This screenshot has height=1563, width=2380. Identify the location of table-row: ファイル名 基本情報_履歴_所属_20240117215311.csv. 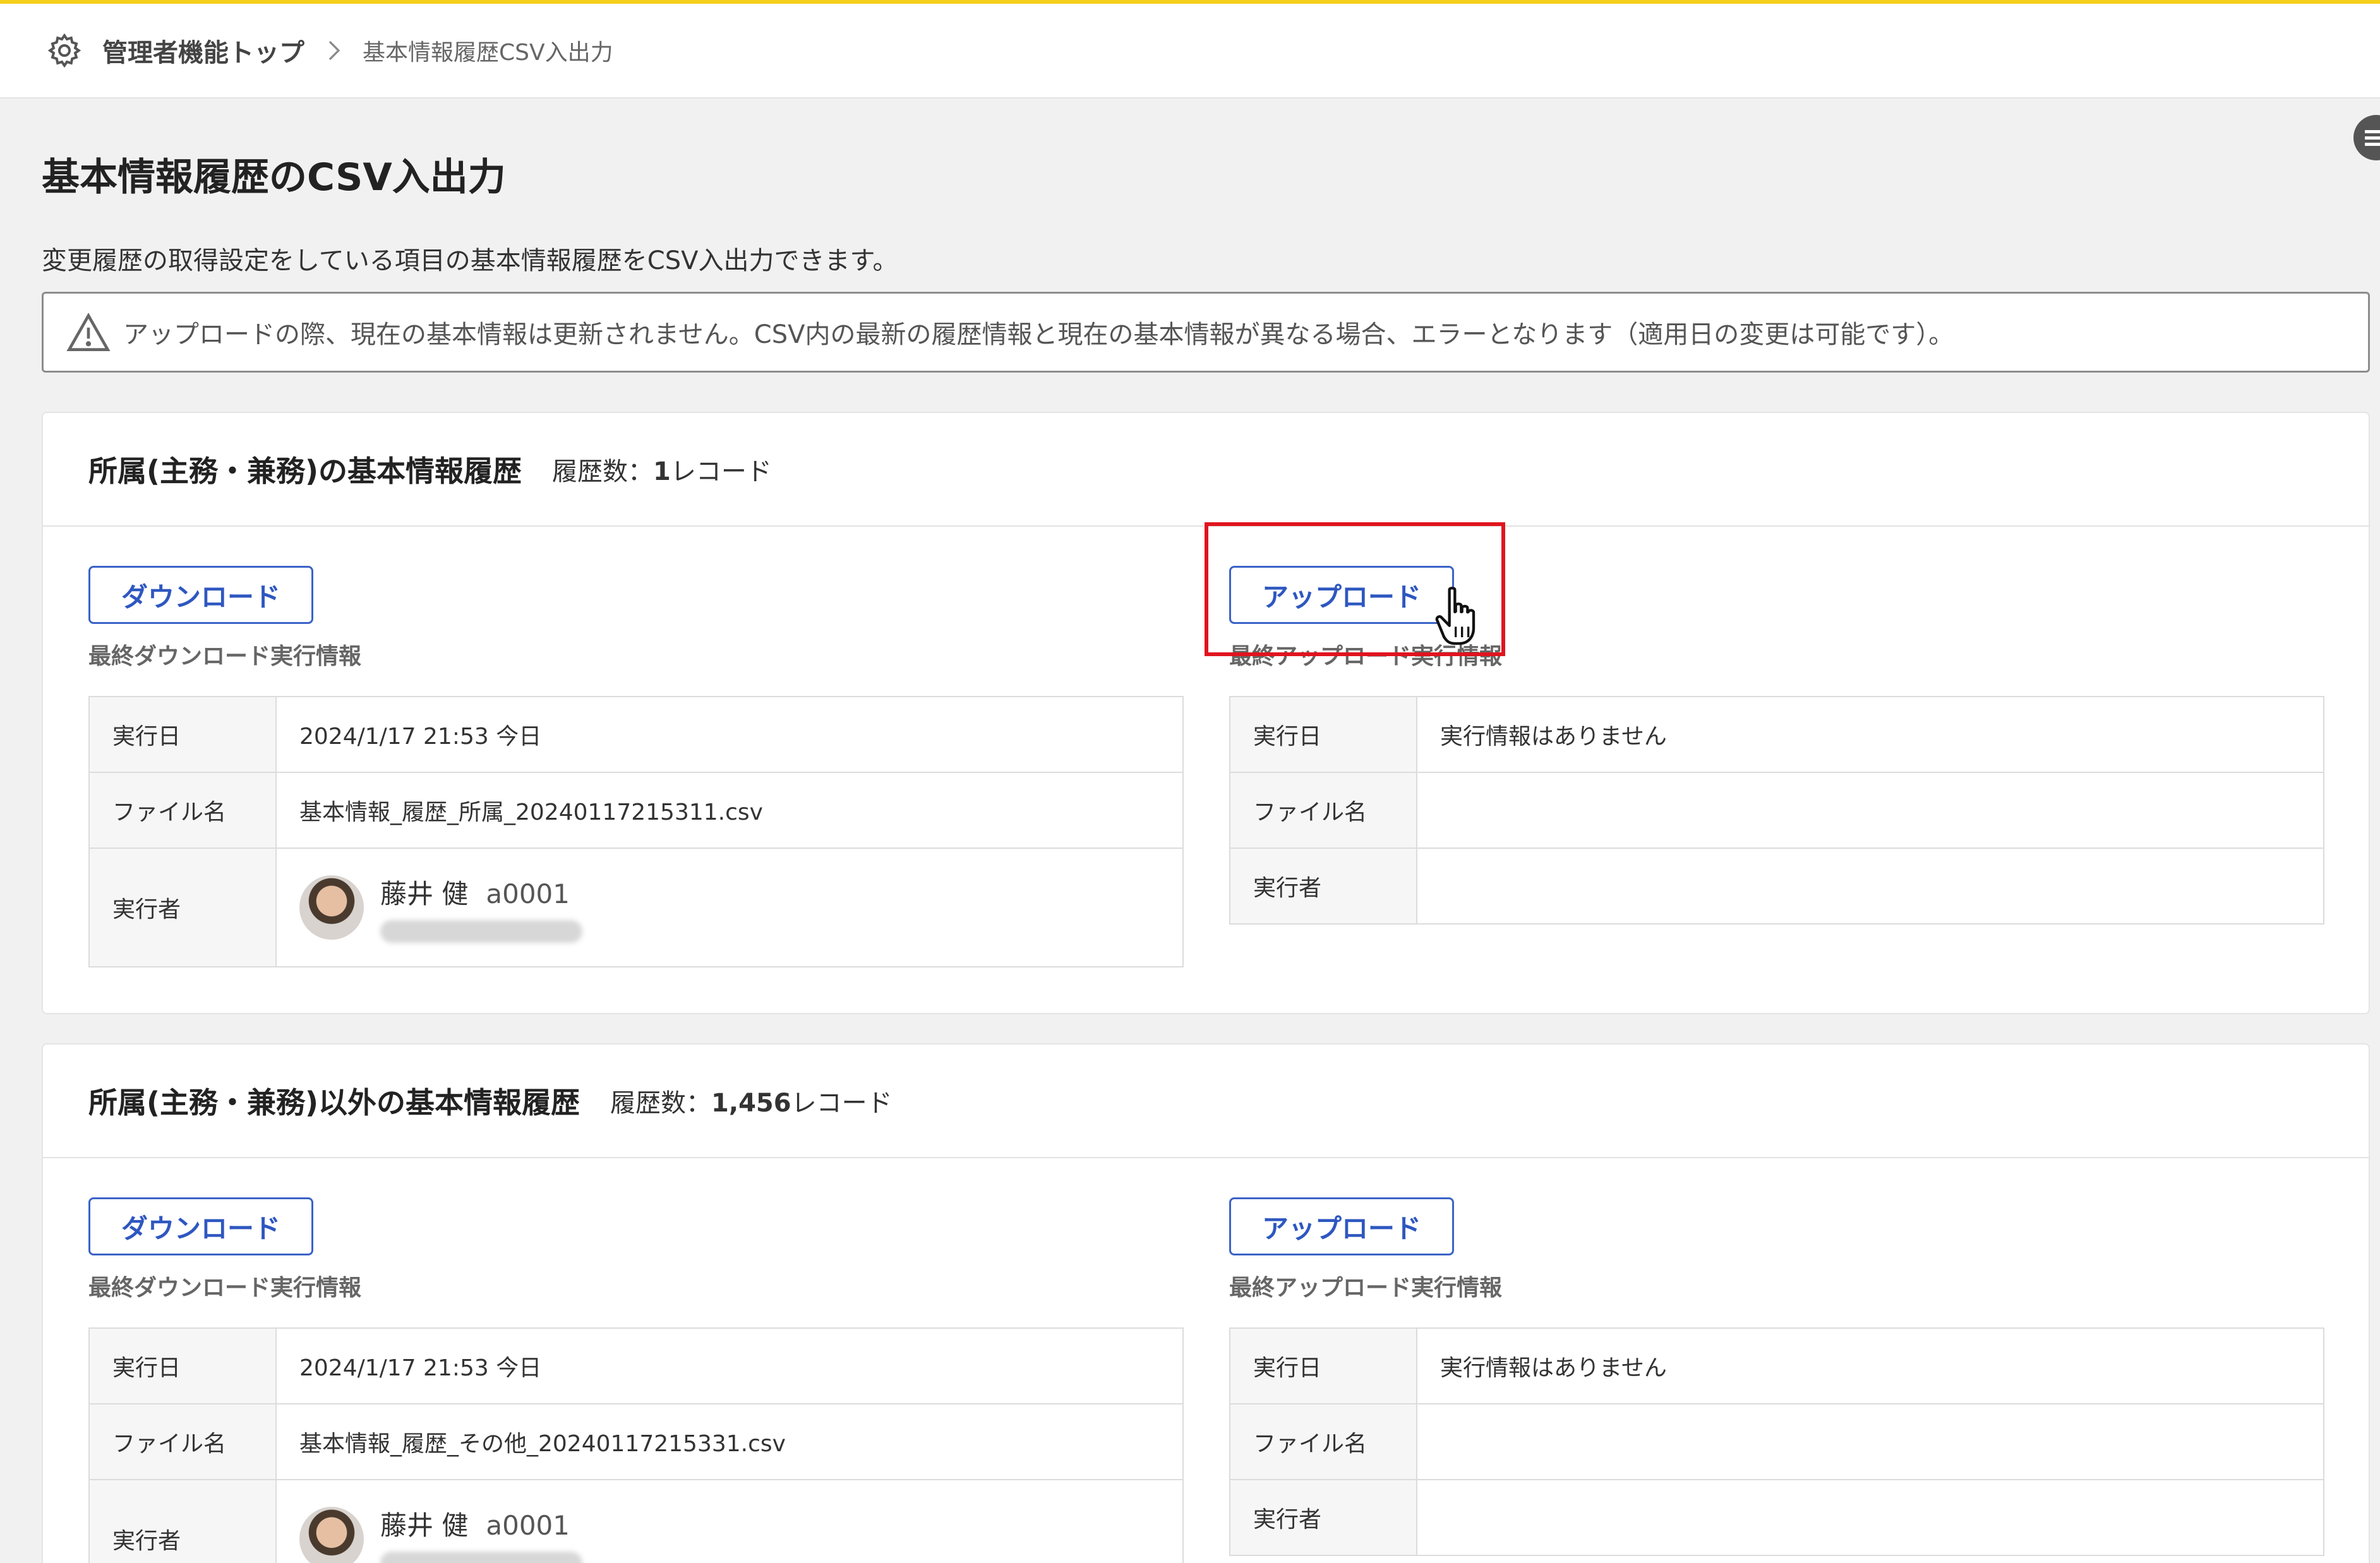
(636, 810).